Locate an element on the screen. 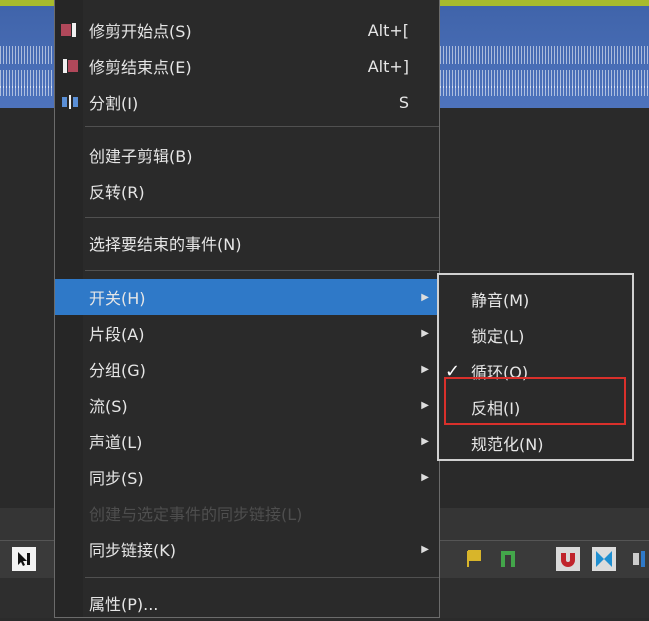 The width and height of the screenshot is (649, 621). menu-item-label: 修剪开始点(S) is located at coordinates (140, 31).